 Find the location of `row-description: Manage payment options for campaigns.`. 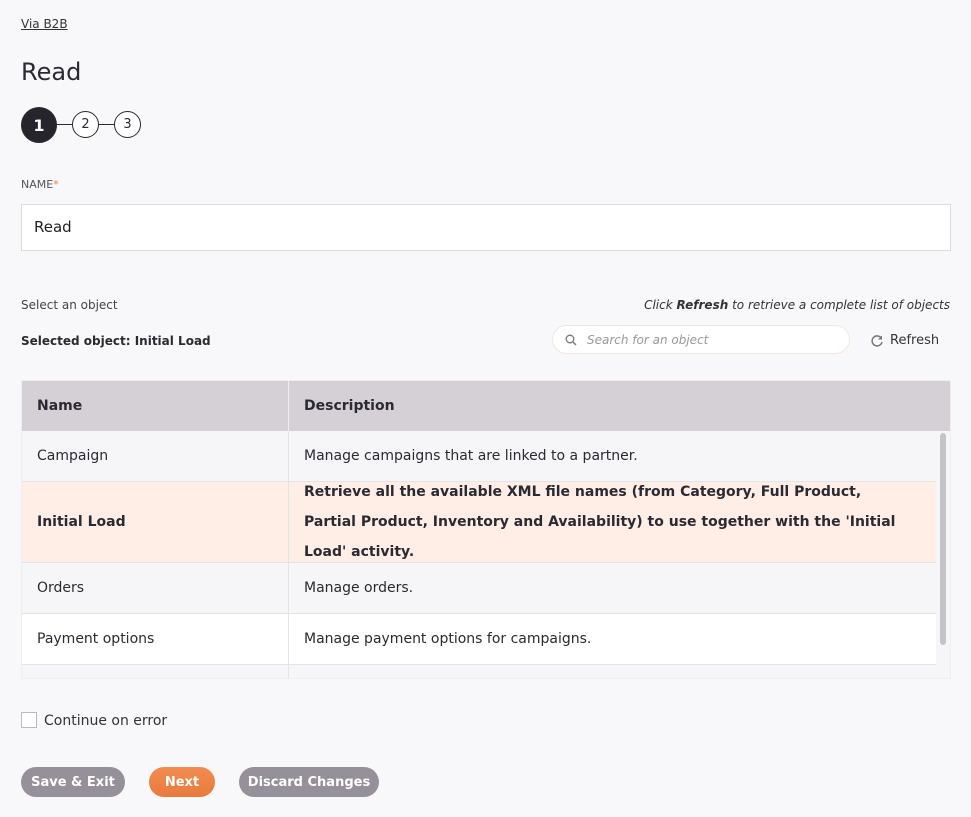

row-description: Manage payment options for campaigns. is located at coordinates (448, 639).